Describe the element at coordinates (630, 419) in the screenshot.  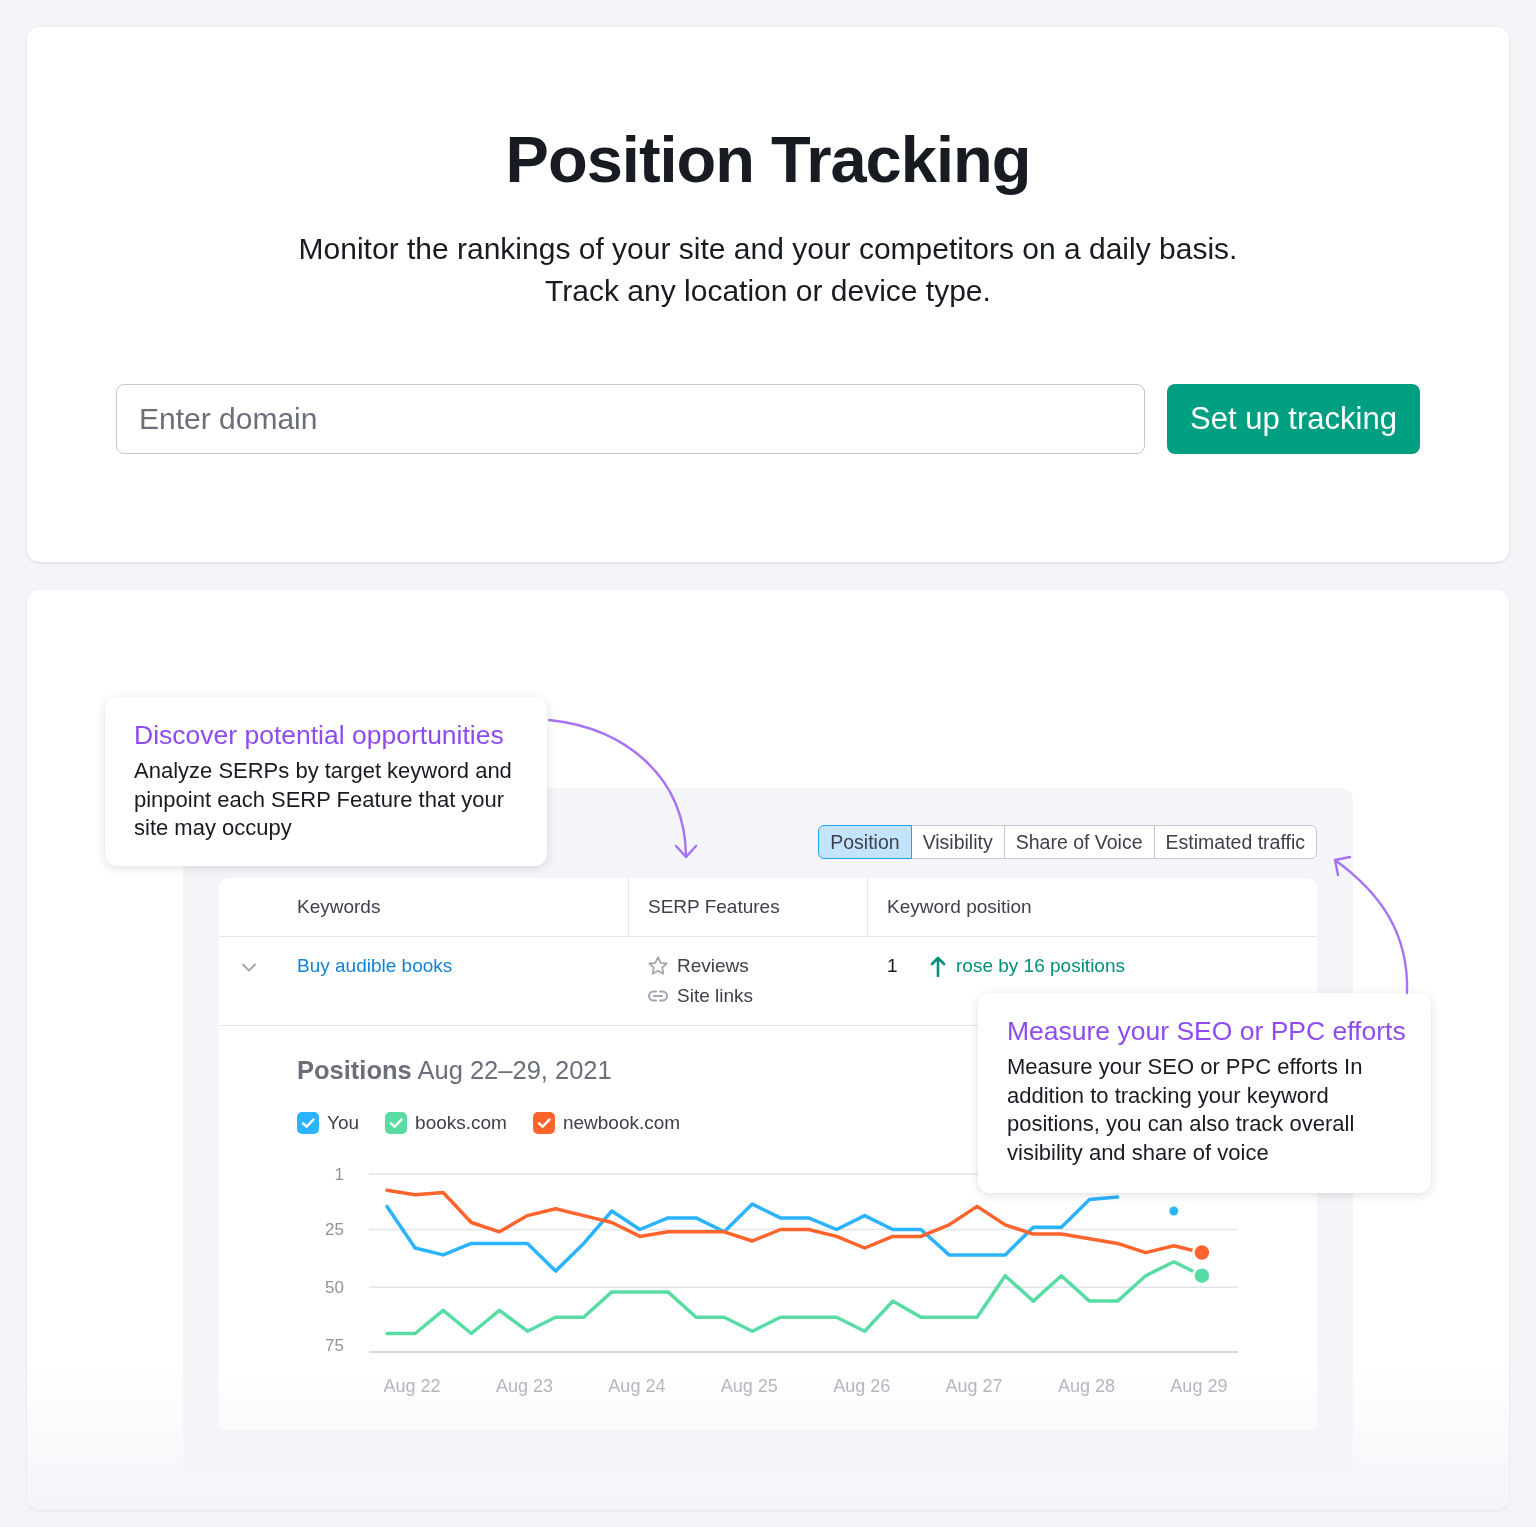
I see `domain-input-field: Enter domain` at that location.